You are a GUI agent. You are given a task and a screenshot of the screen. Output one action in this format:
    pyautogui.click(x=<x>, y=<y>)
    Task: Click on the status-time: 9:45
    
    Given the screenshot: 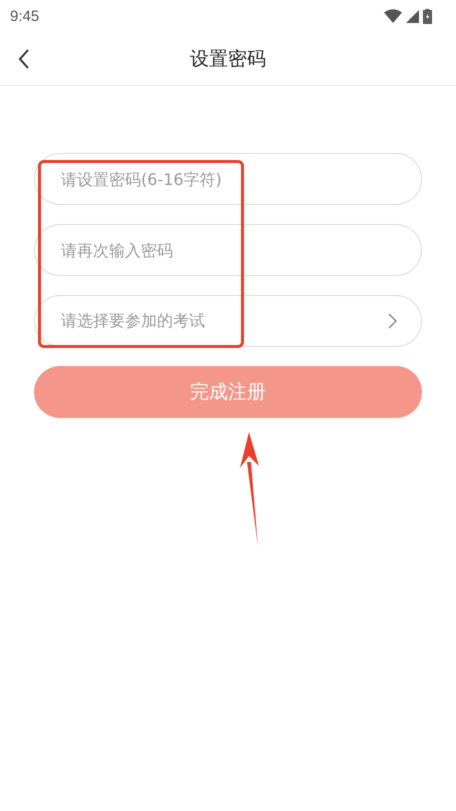 What is the action you would take?
    pyautogui.click(x=25, y=16)
    